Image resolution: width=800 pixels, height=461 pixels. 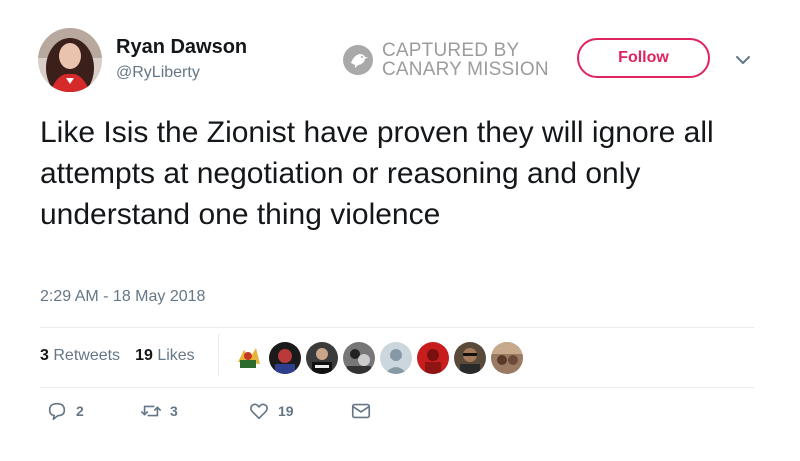 What do you see at coordinates (643, 58) in the screenshot?
I see `follow-button: Follow` at bounding box center [643, 58].